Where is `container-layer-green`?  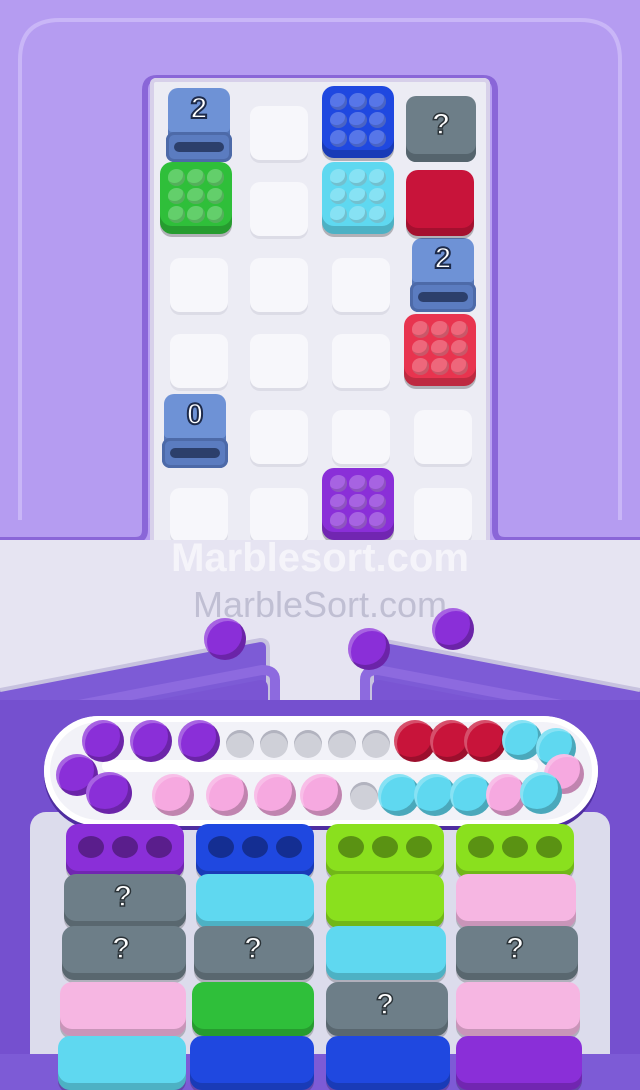 container-layer-green is located at coordinates (253, 1009).